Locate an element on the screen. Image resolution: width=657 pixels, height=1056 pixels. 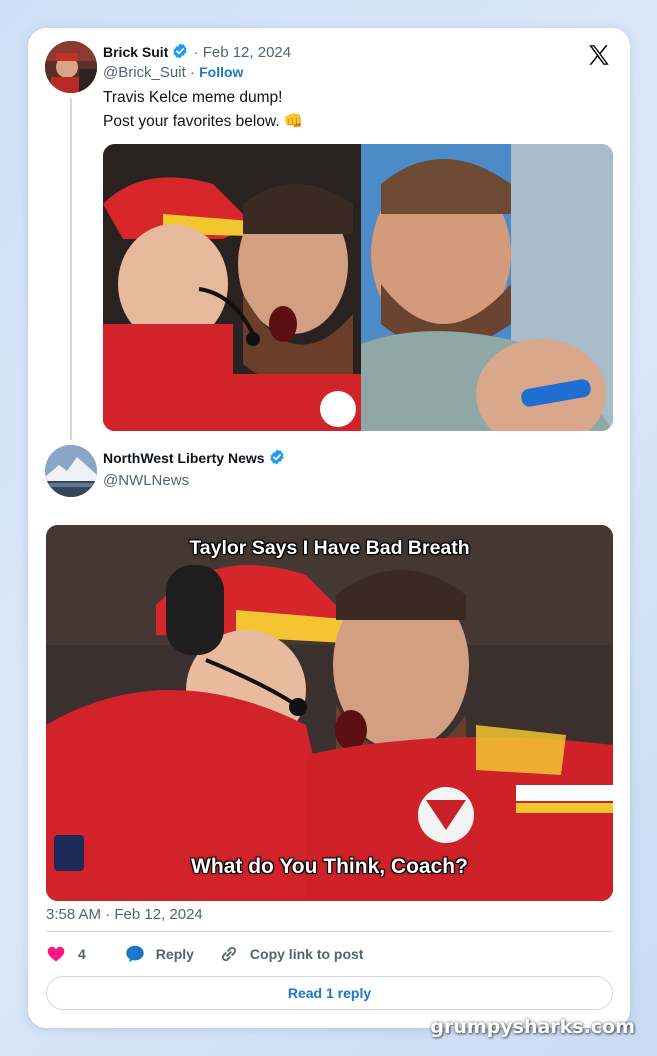
copy-link-button: Copy link to post is located at coordinates (291, 954).